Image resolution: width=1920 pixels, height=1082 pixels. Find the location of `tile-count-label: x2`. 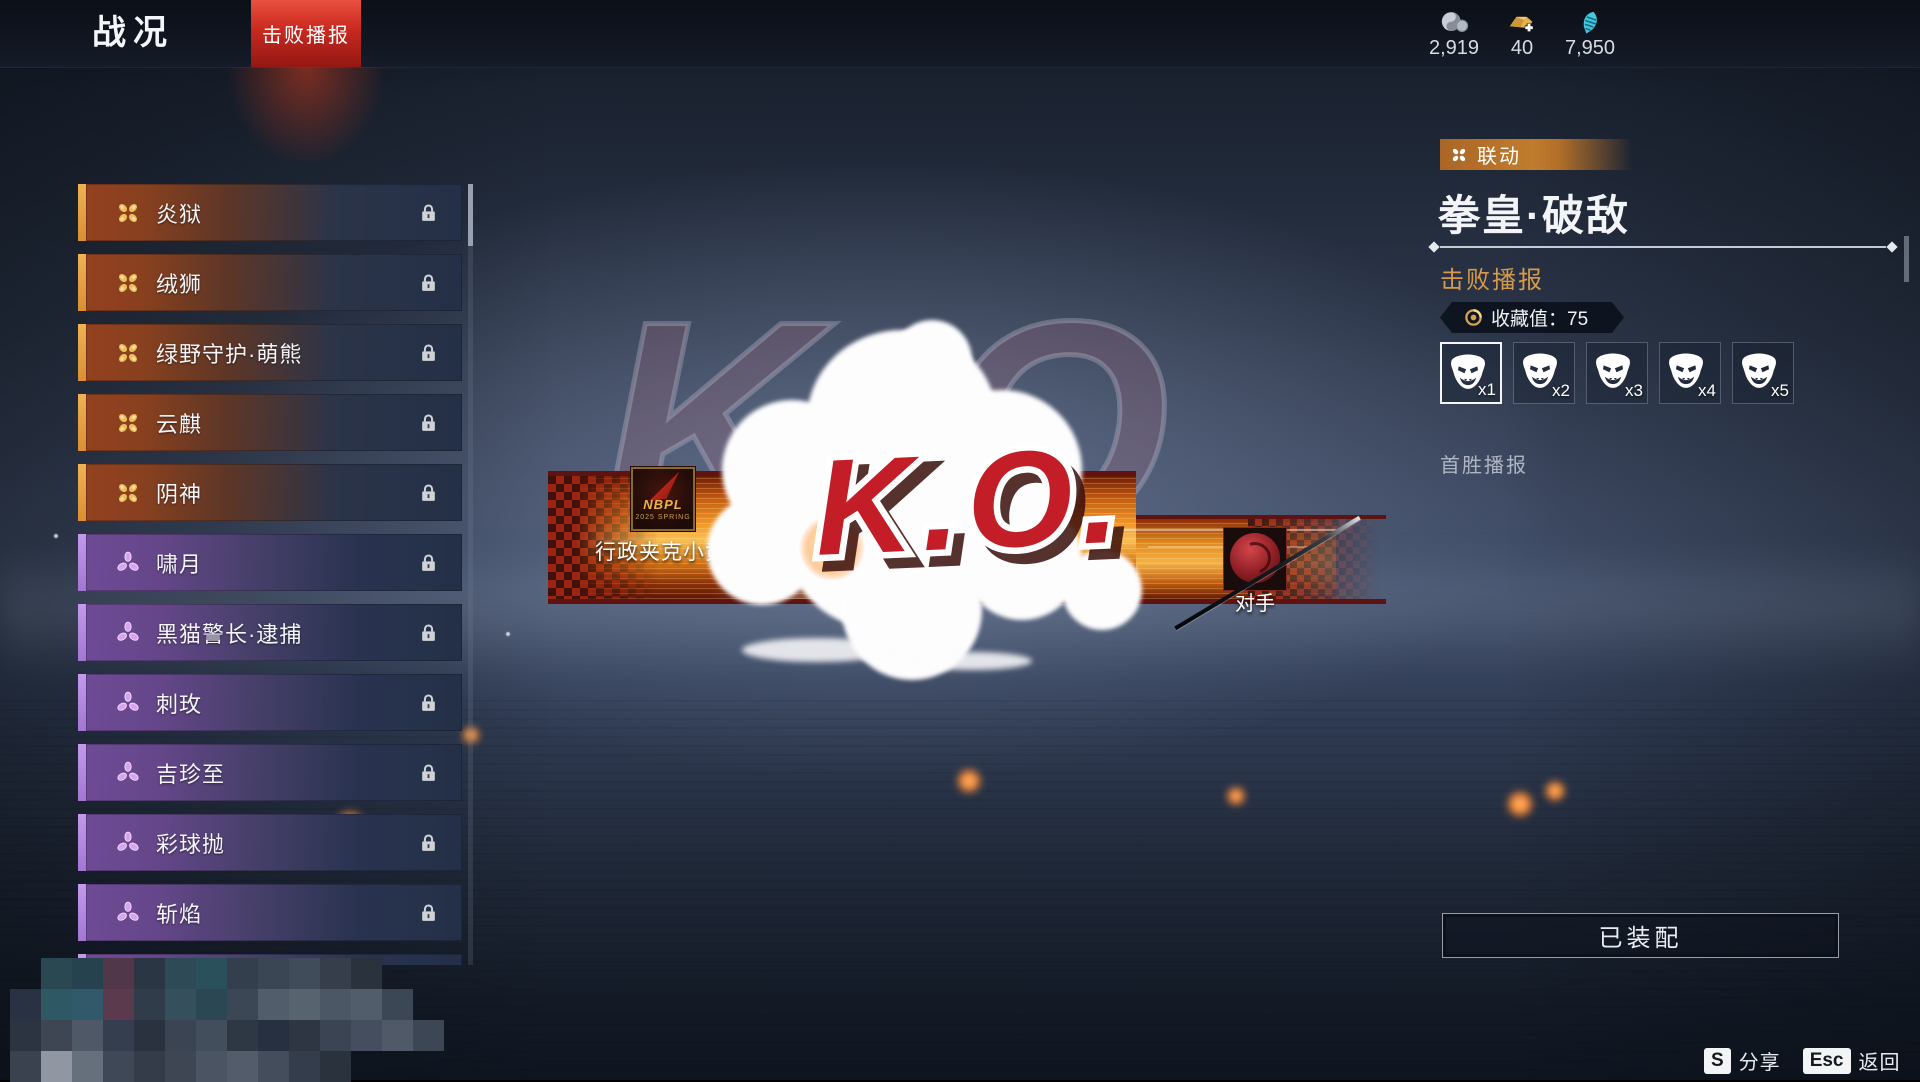

tile-count-label: x2 is located at coordinates (1561, 390).